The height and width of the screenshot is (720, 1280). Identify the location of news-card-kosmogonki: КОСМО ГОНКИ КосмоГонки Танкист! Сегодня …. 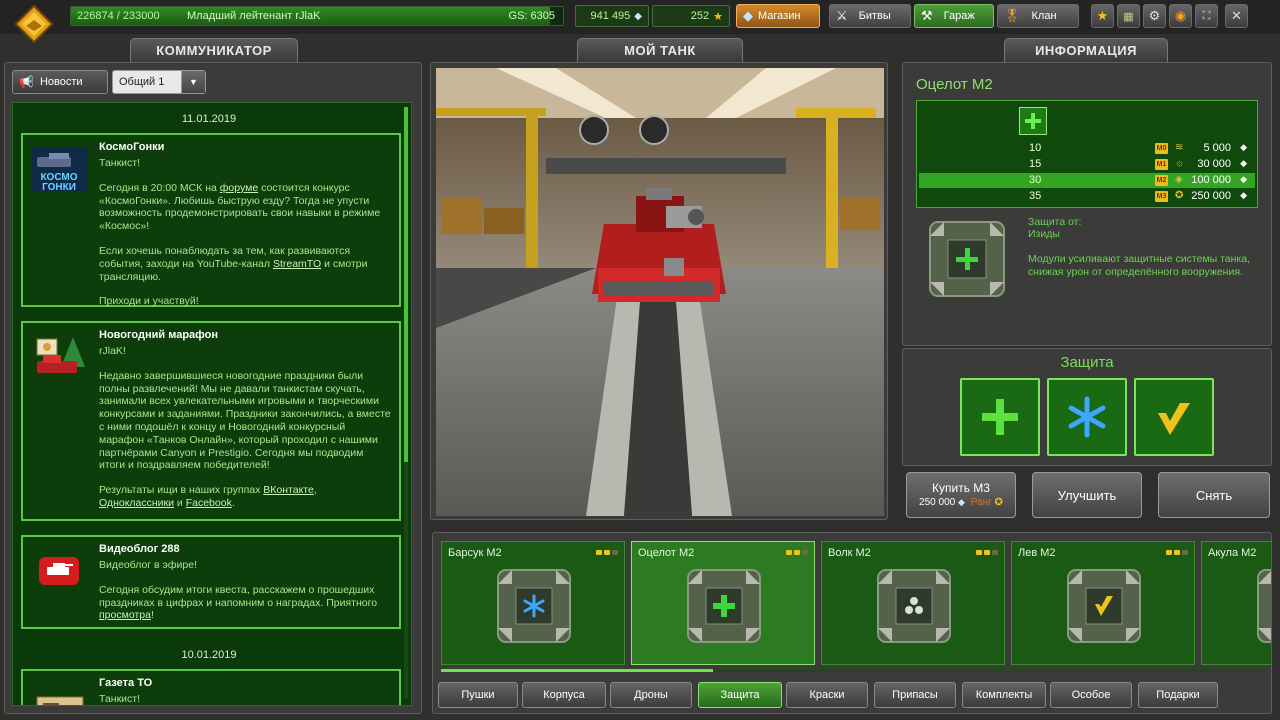
(211, 220).